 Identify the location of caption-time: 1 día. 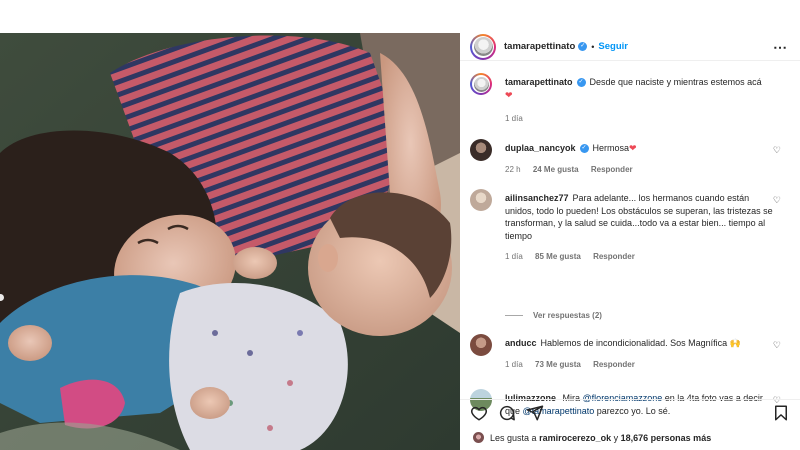
(514, 118).